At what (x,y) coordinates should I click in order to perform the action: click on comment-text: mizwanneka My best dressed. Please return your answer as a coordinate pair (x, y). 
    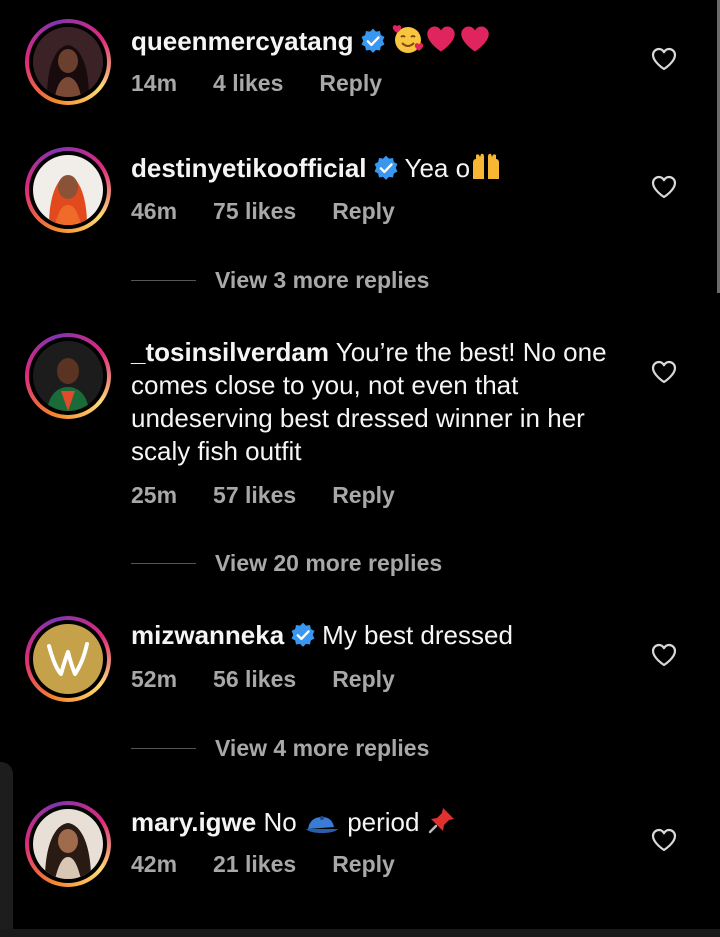
    Looking at the image, I should click on (381, 635).